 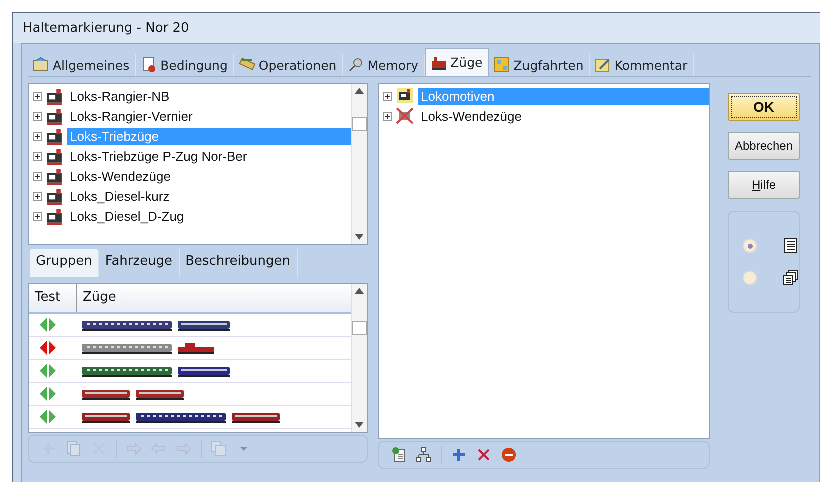 I want to click on tab: Operationen, so click(x=288, y=65).